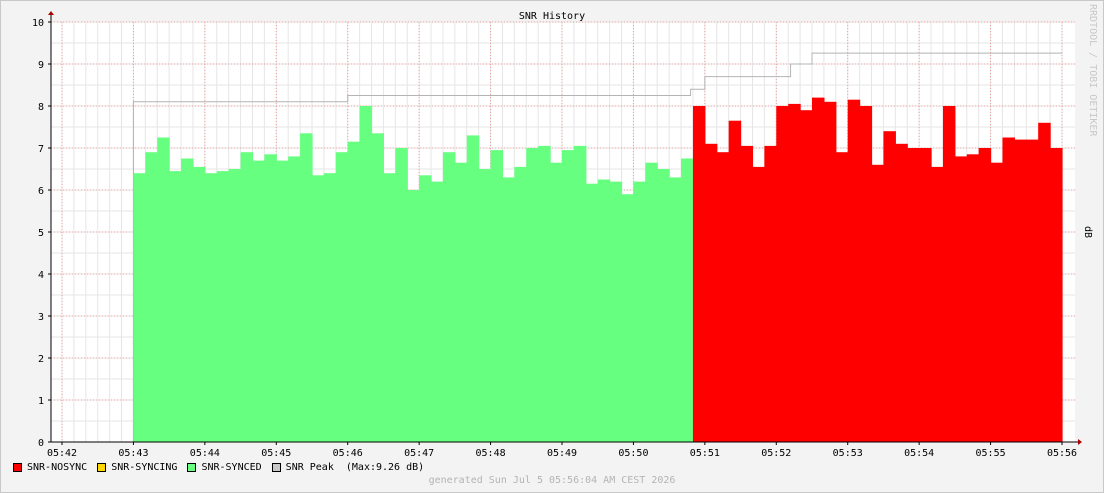 This screenshot has height=493, width=1104. What do you see at coordinates (62, 453) in the screenshot?
I see `x-tick-label: 05:42` at bounding box center [62, 453].